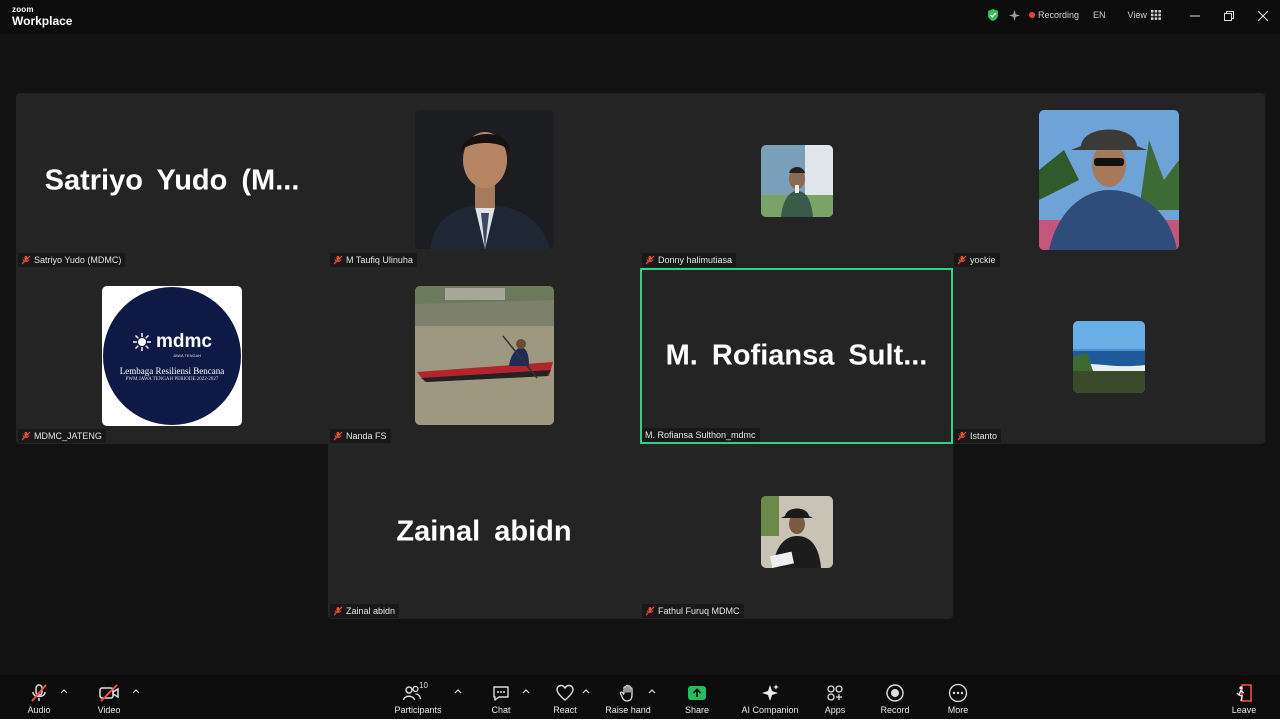 This screenshot has height=719, width=1280. I want to click on participant-name: M. Rofiansa Sulthon_mdmc, so click(700, 435).